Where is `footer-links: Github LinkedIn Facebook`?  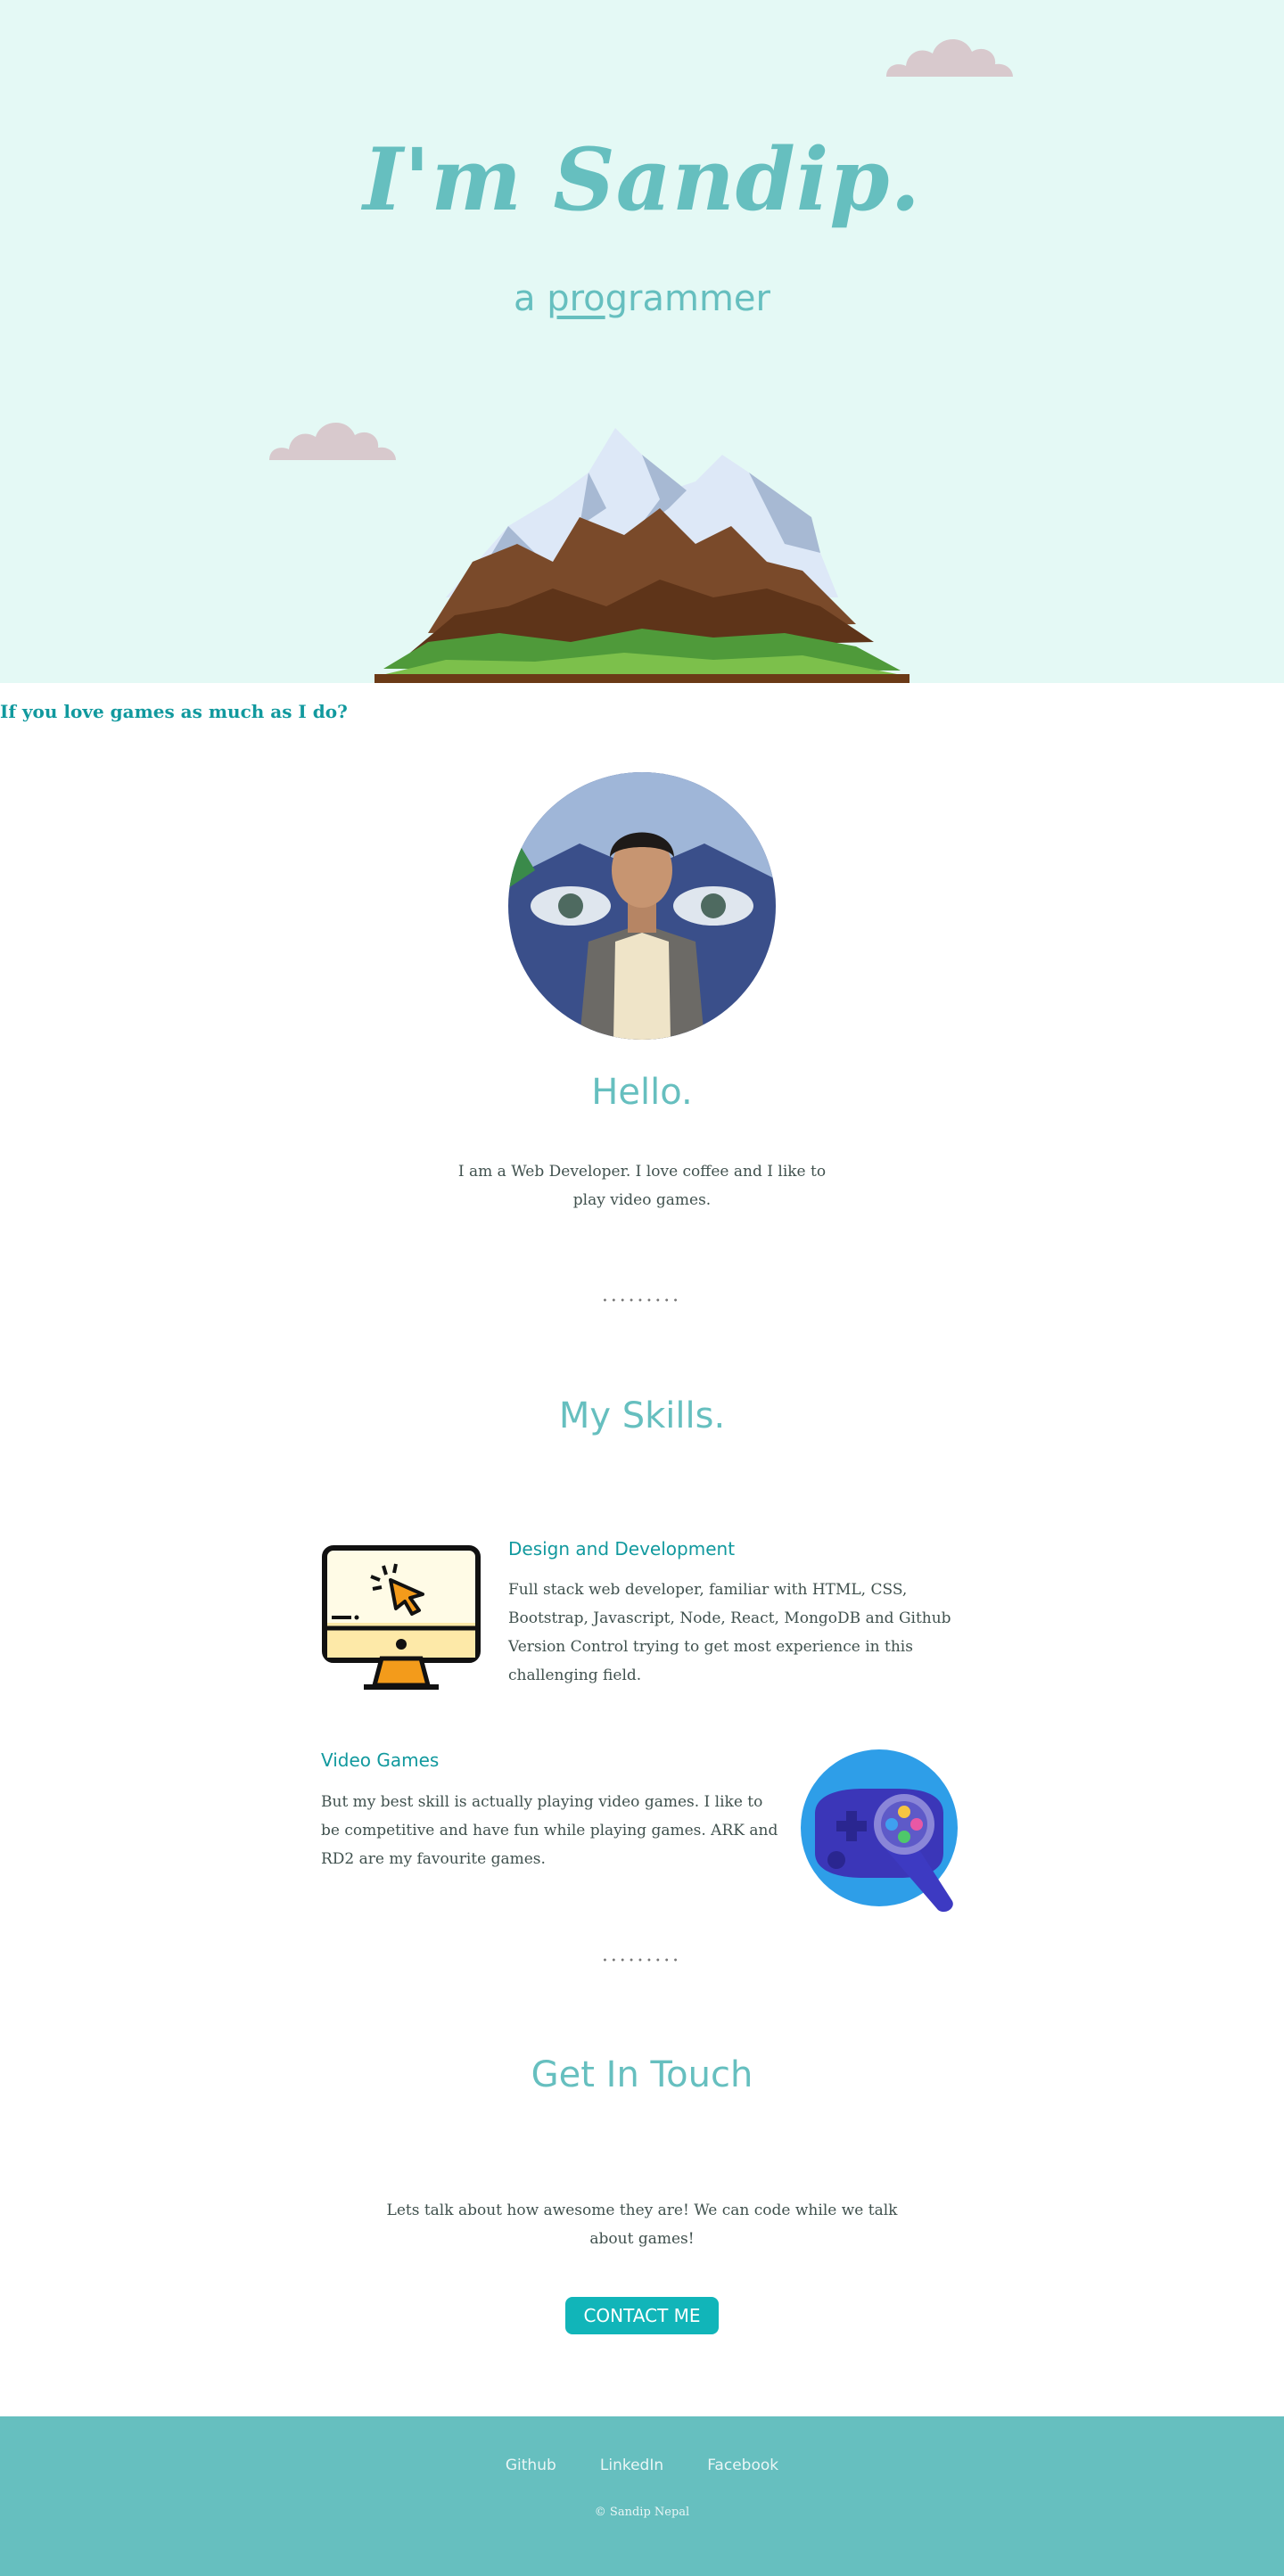 footer-links: Github LinkedIn Facebook is located at coordinates (642, 2465).